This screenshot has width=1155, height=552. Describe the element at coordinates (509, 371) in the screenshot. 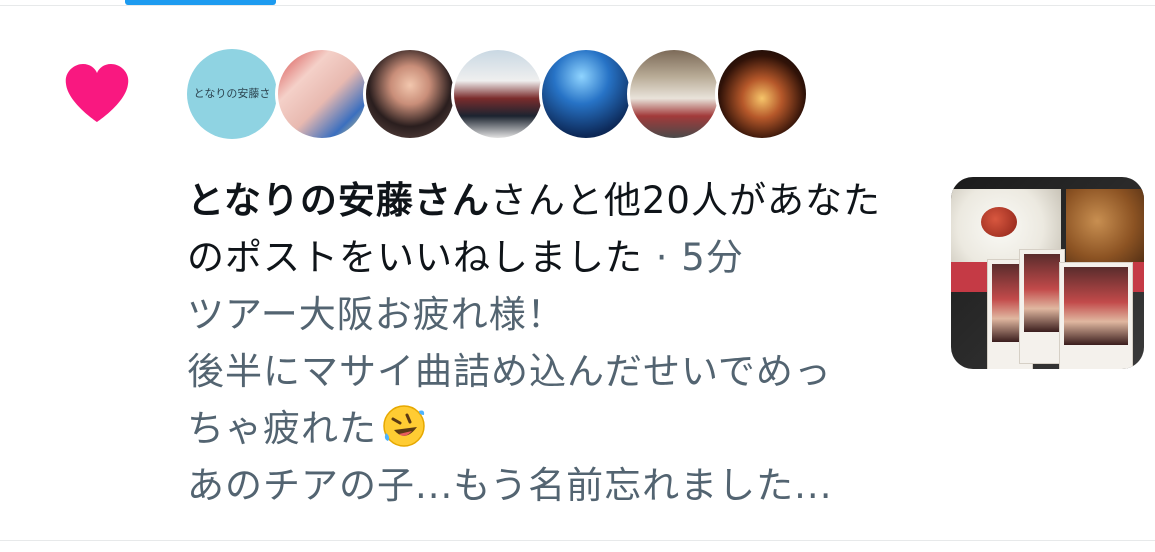

I see `post-line: 後半にマサイ曲詰め込んだせいでめっ` at that location.